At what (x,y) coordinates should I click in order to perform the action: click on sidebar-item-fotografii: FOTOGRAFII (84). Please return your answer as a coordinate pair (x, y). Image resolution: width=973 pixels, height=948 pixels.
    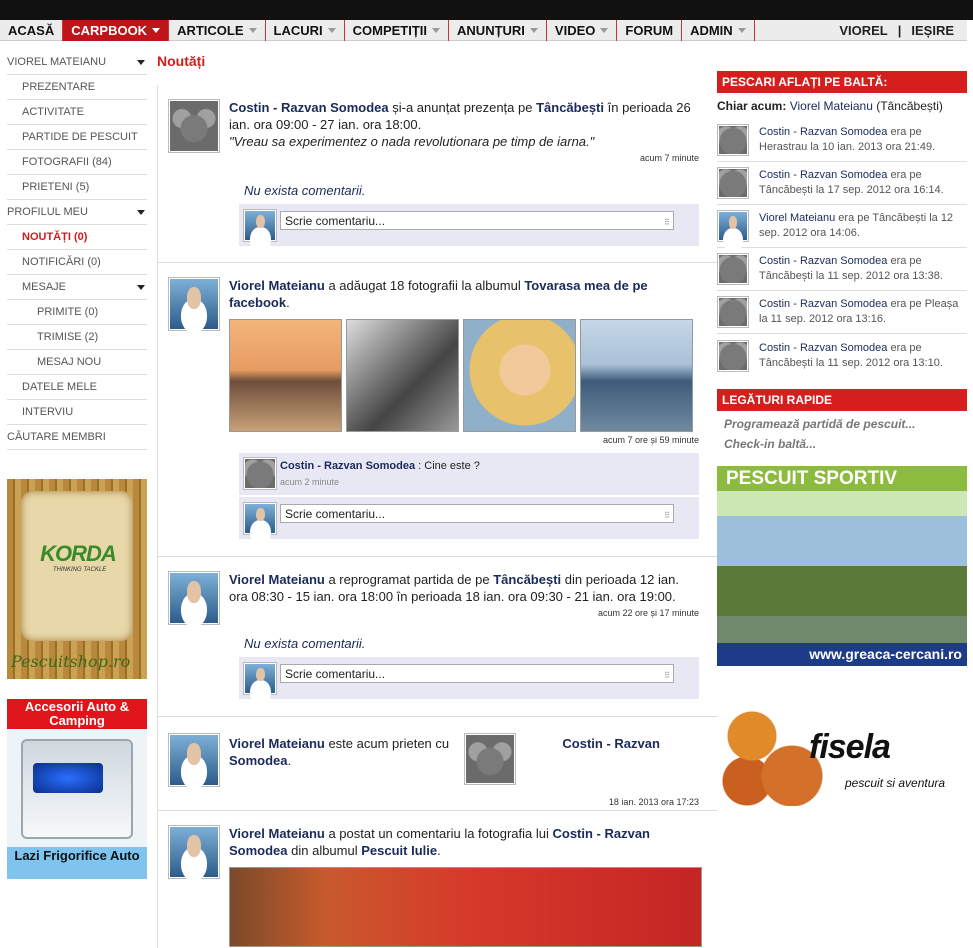
    Looking at the image, I should click on (77, 162).